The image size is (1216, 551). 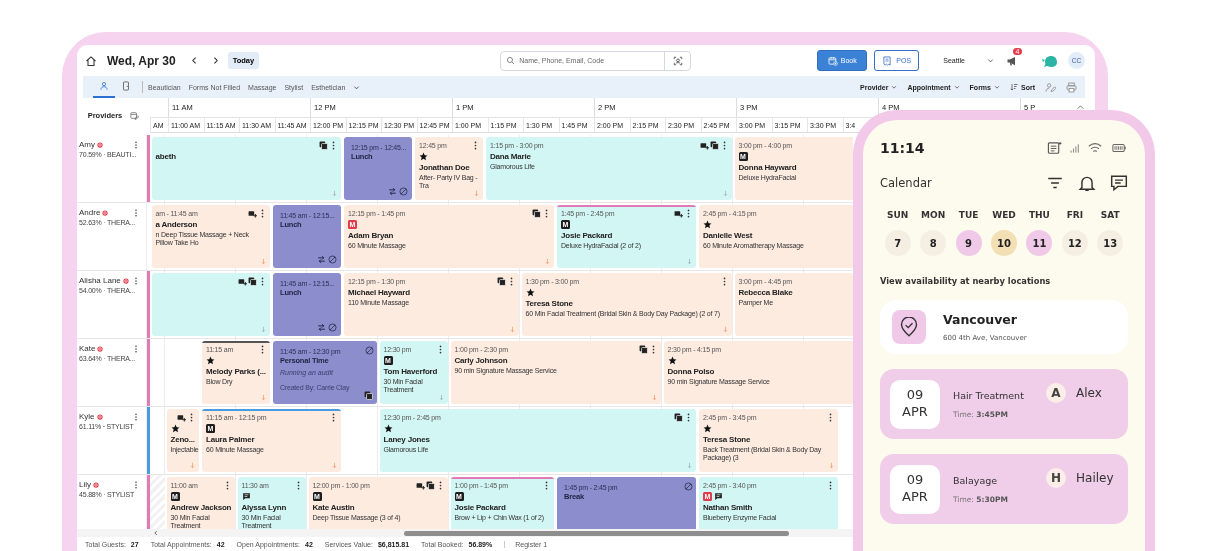 What do you see at coordinates (1089, 393) in the screenshot?
I see `client-name: Alex` at bounding box center [1089, 393].